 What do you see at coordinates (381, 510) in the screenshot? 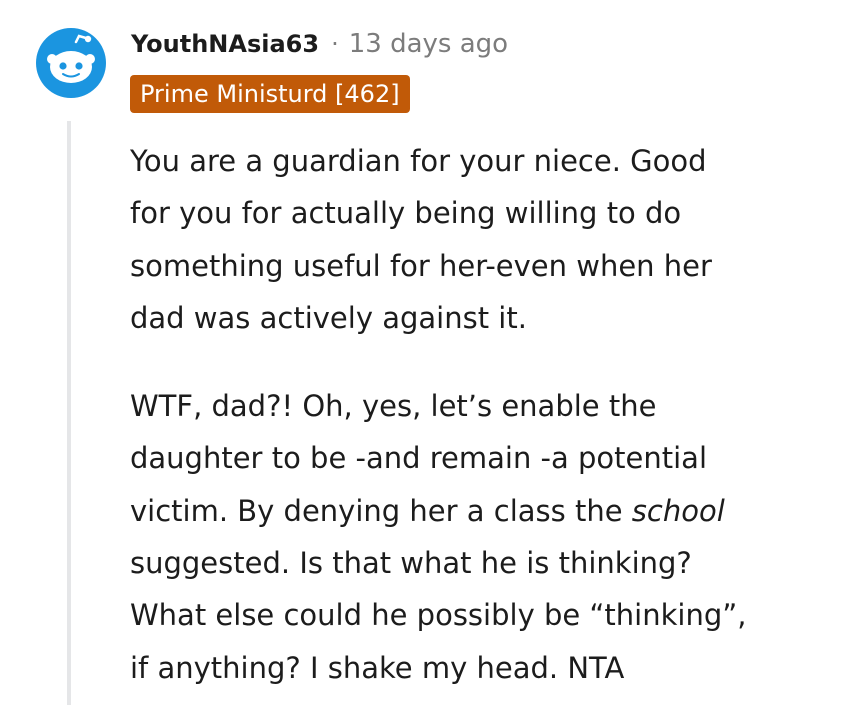
I see `text-segment: victim. By denying her a class the` at bounding box center [381, 510].